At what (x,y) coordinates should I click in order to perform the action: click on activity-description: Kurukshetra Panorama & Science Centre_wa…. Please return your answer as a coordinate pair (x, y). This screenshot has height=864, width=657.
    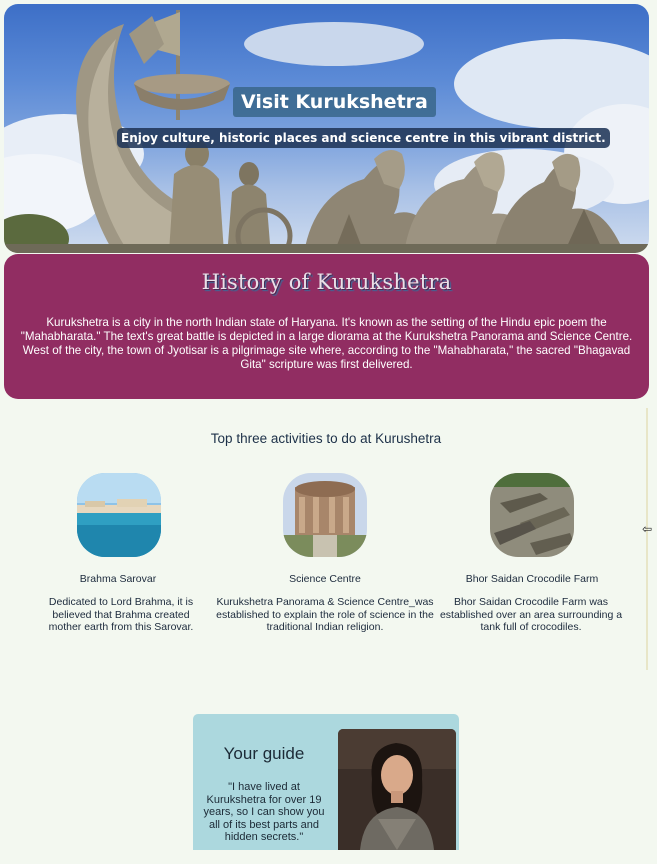
    Looking at the image, I should click on (325, 614).